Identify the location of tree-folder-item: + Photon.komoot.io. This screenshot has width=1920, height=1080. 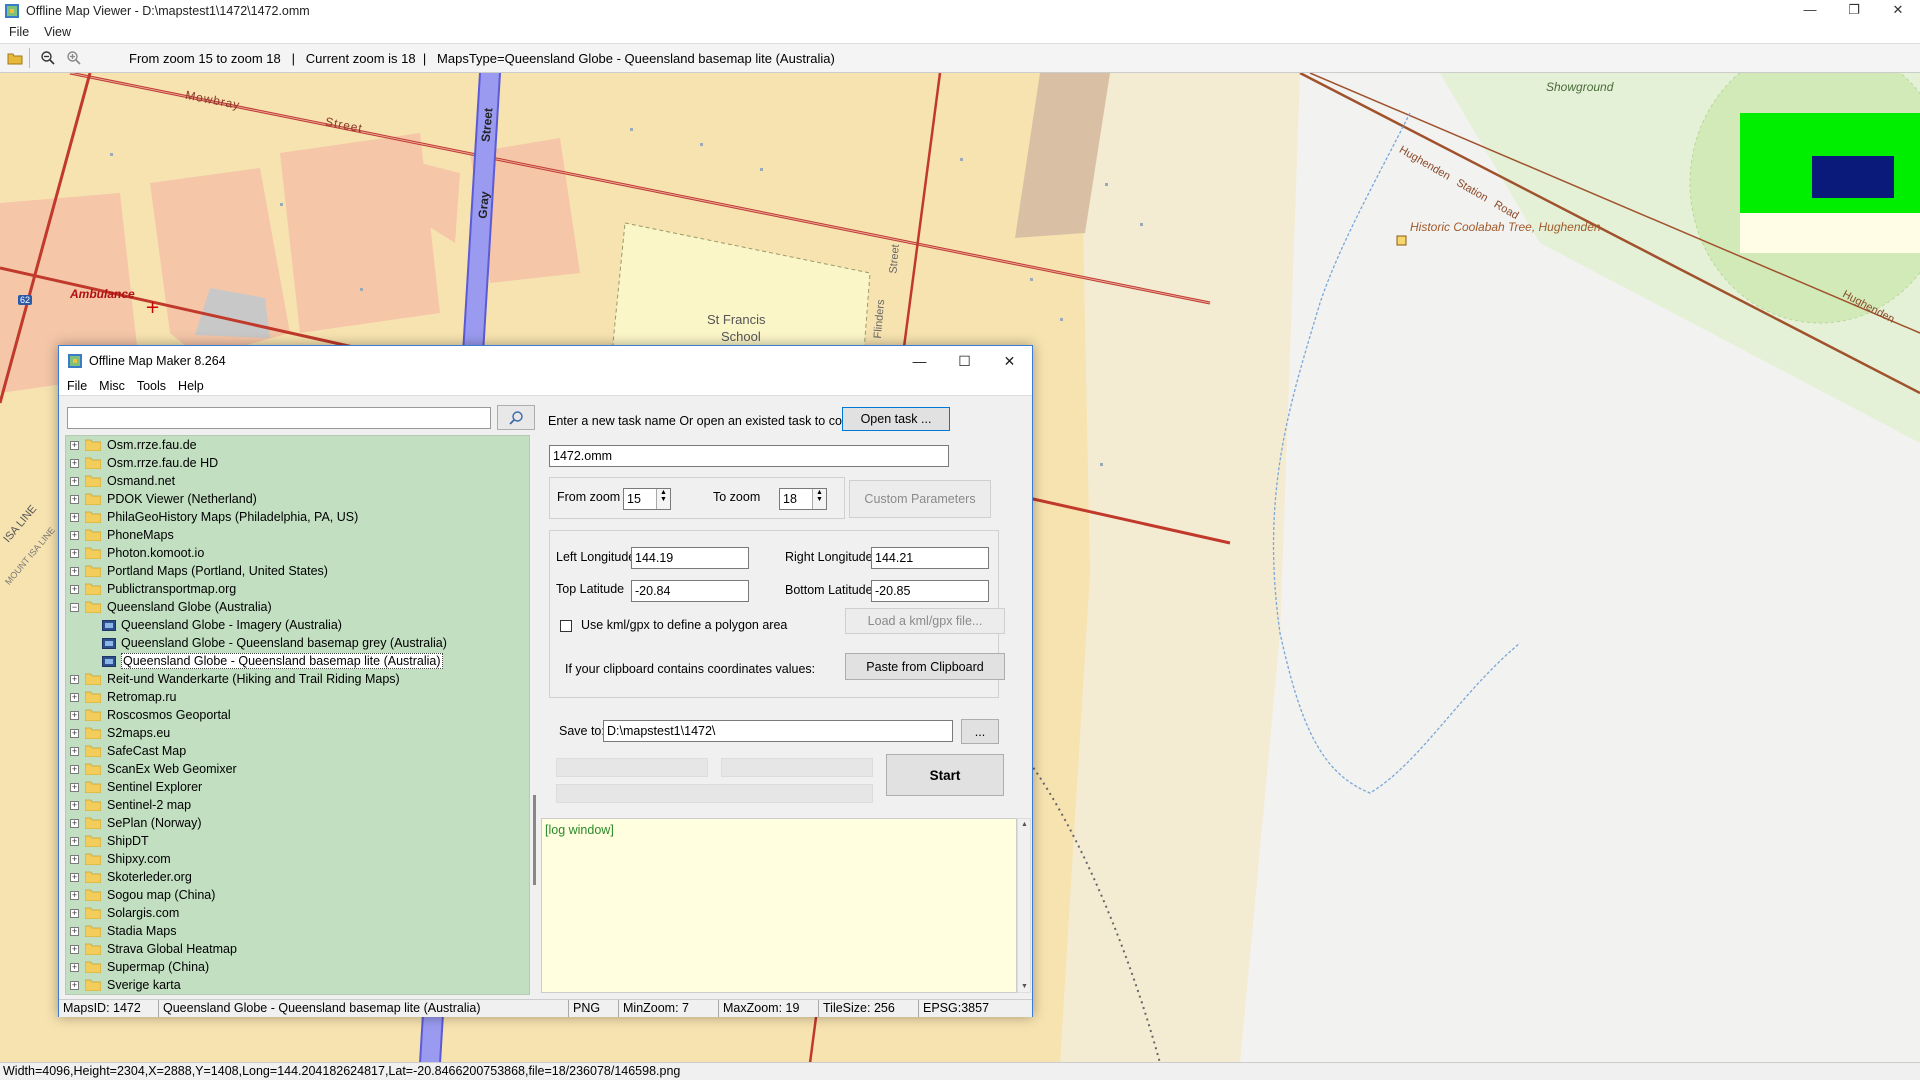
(297, 553).